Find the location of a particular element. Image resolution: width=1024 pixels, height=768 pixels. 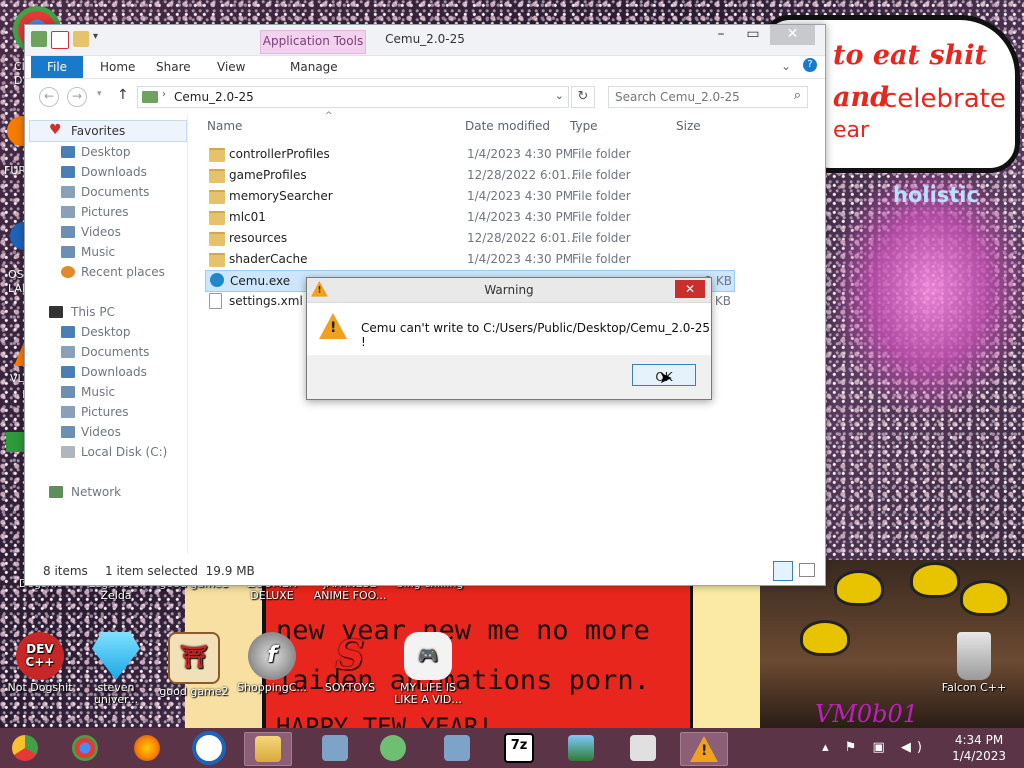

taskbar-people-app is located at coordinates (393, 748).